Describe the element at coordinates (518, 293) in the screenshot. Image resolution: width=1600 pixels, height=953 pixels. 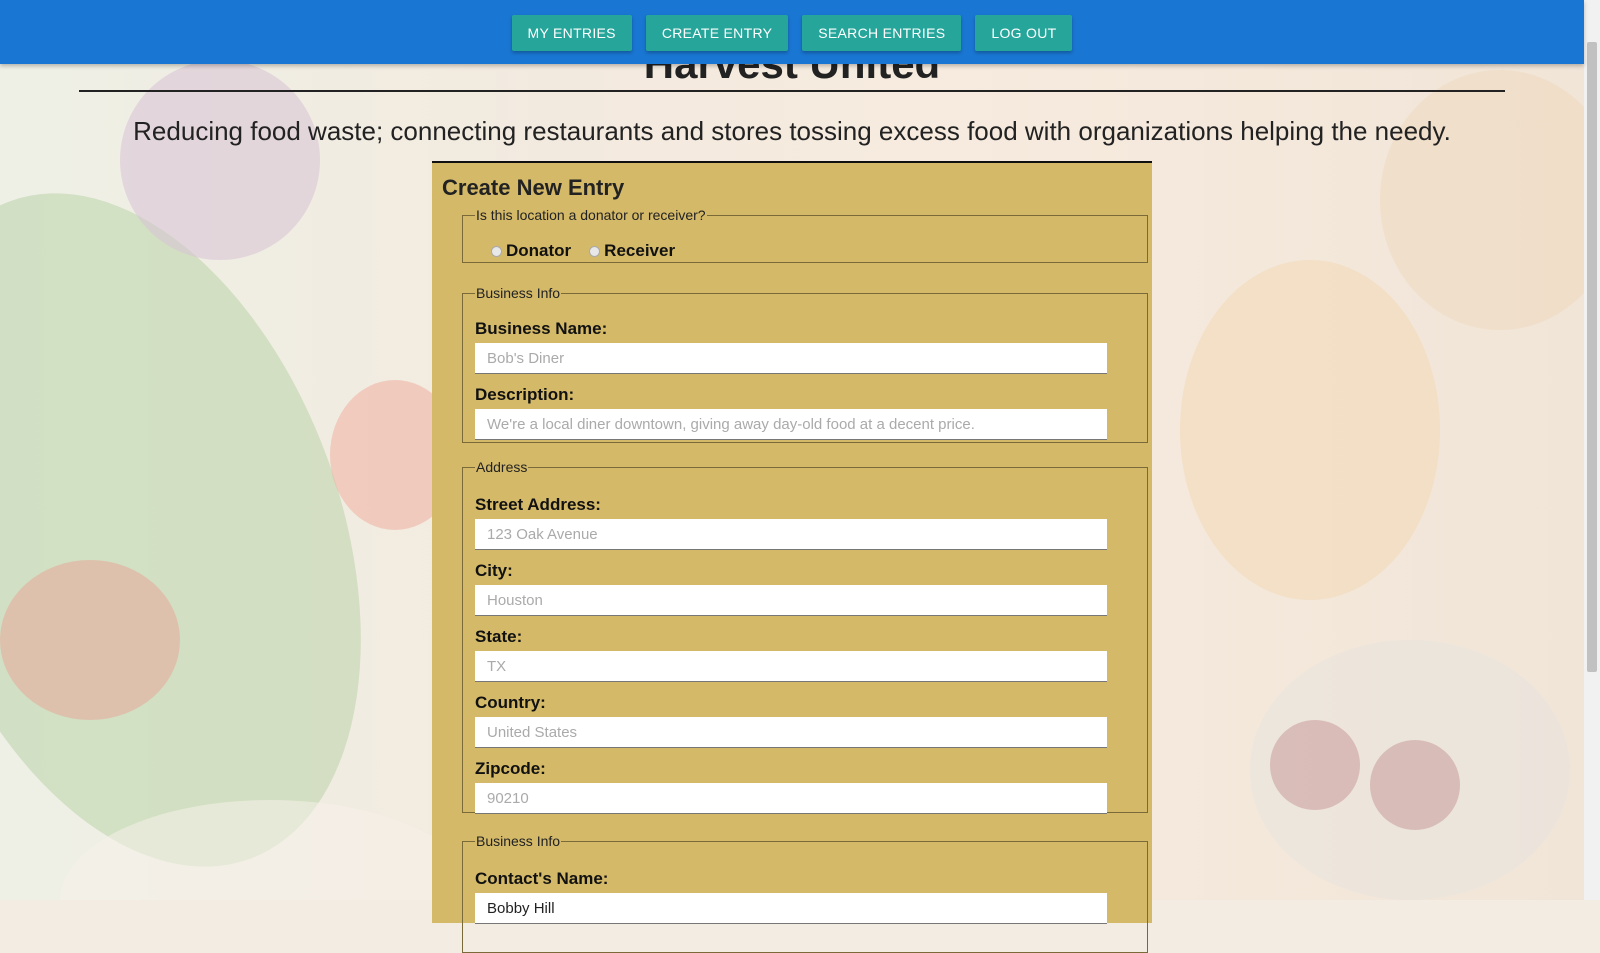
I see `business-info-legend: Business Info` at that location.